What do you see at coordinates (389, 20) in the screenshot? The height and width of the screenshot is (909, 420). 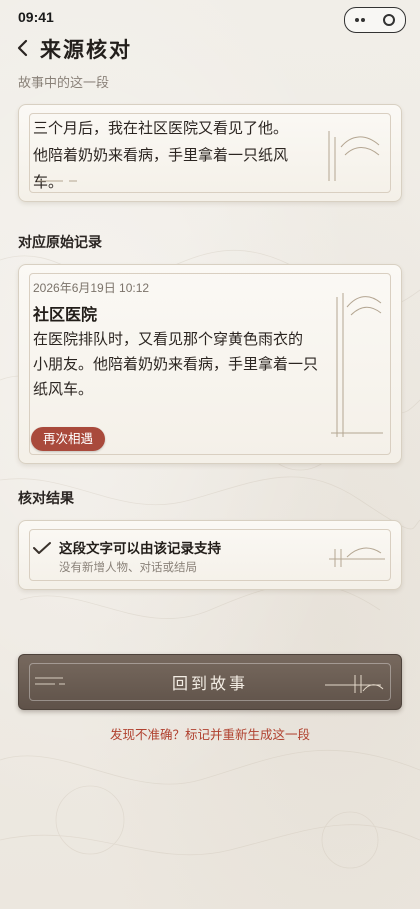 I see `close-circle-icon` at bounding box center [389, 20].